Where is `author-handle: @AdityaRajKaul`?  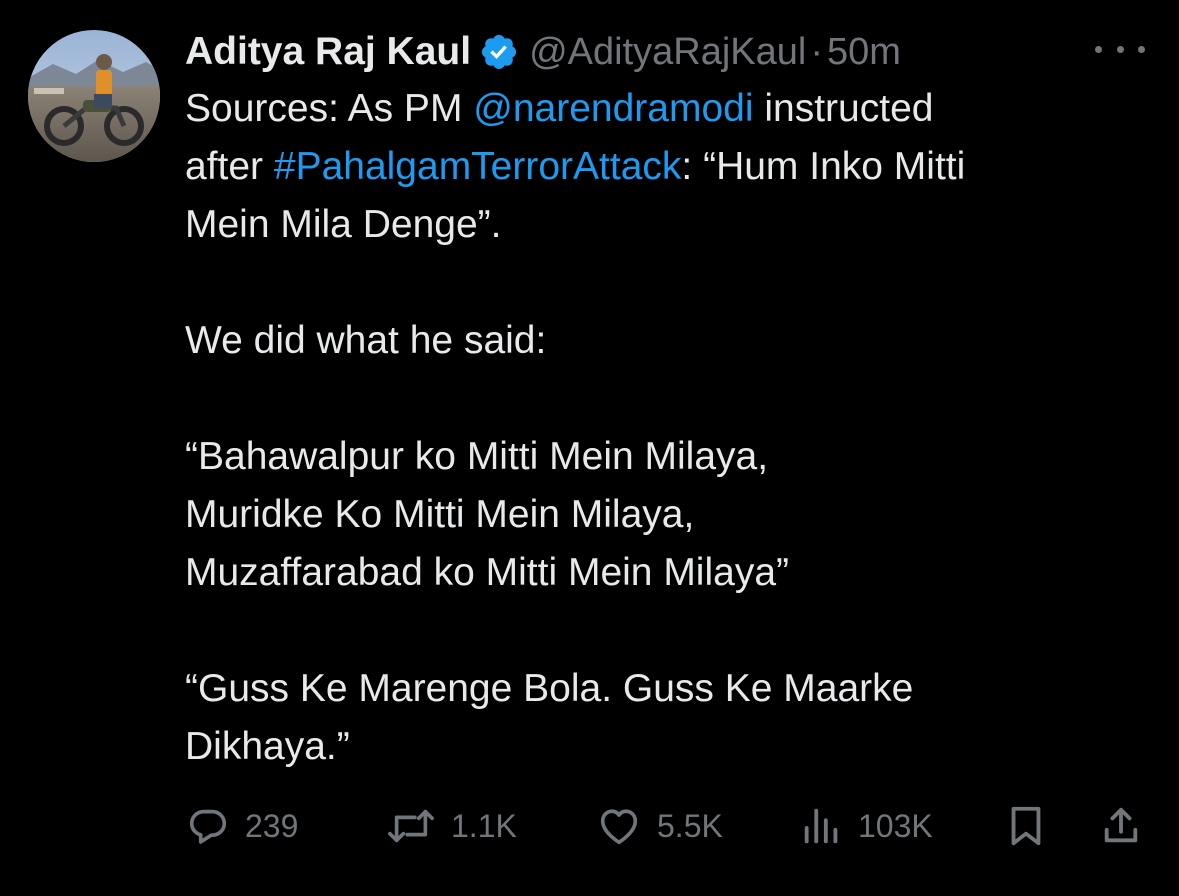
author-handle: @AdityaRajKaul is located at coordinates (667, 52).